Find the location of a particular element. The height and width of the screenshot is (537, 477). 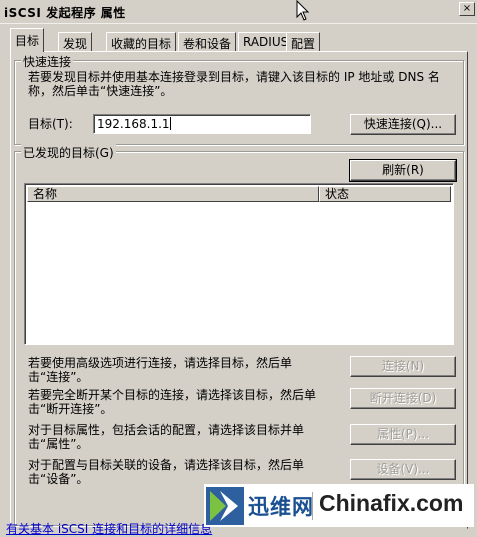

disconnect-button: 断开连接(D) is located at coordinates (403, 398).